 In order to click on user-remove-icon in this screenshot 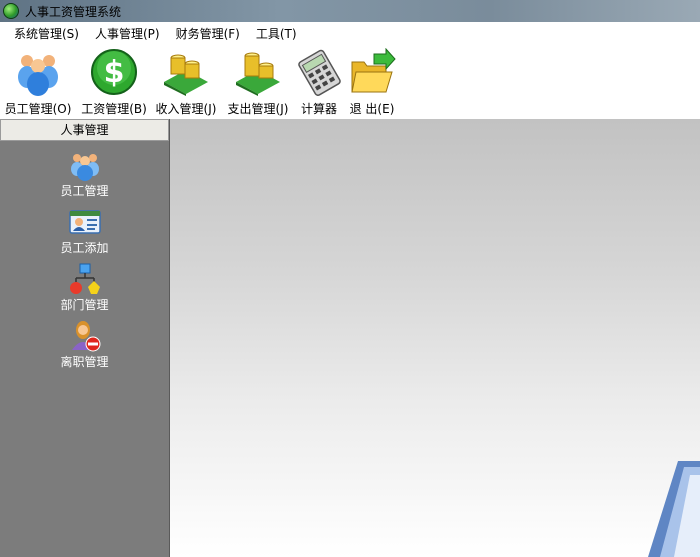, I will do `click(85, 336)`.